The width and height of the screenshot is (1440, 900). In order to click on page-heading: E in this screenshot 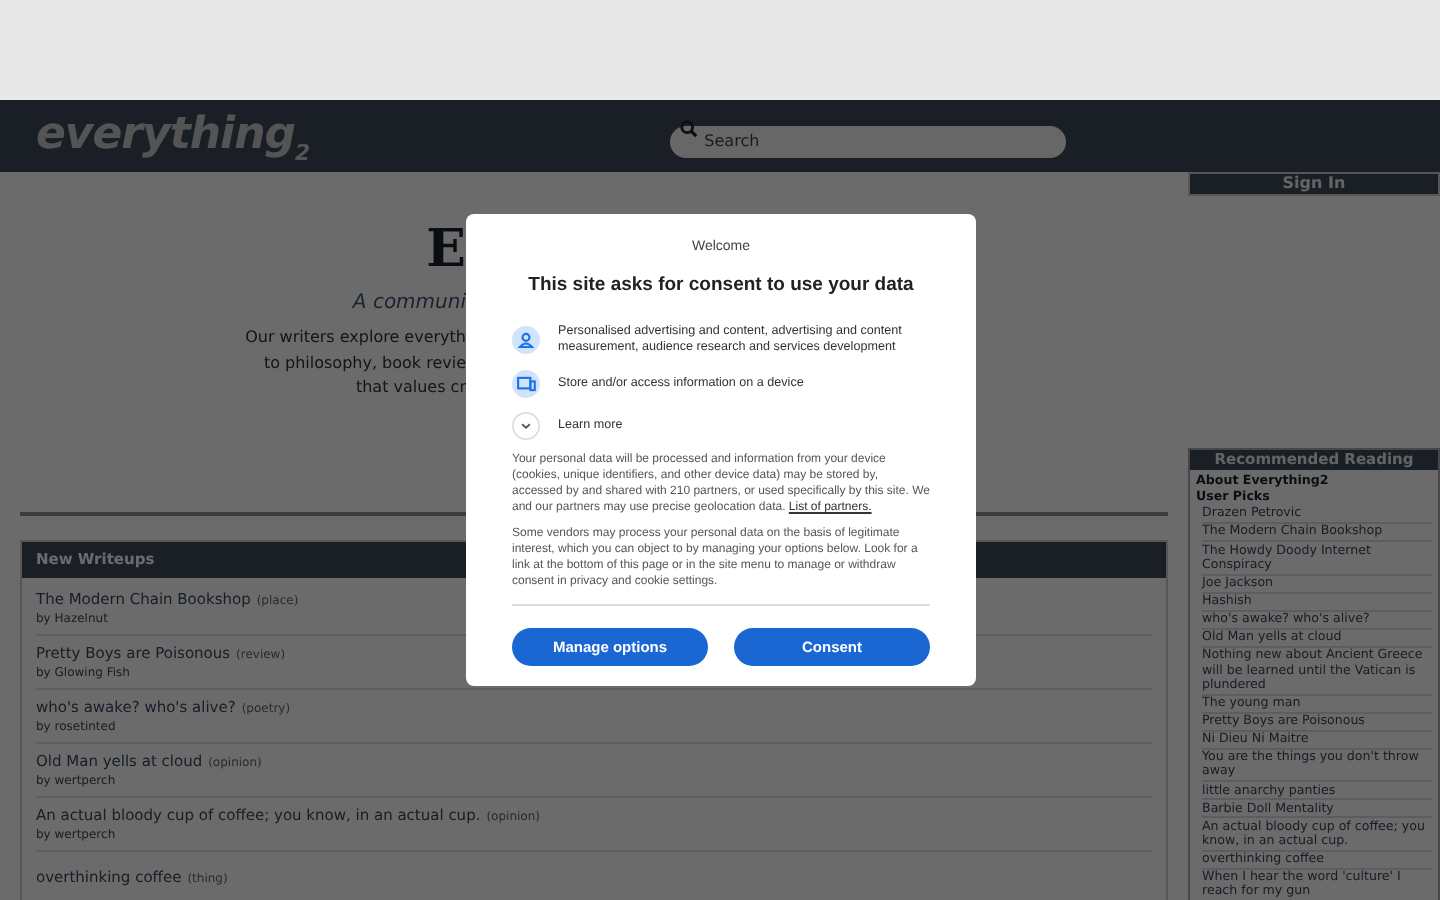, I will do `click(446, 250)`.